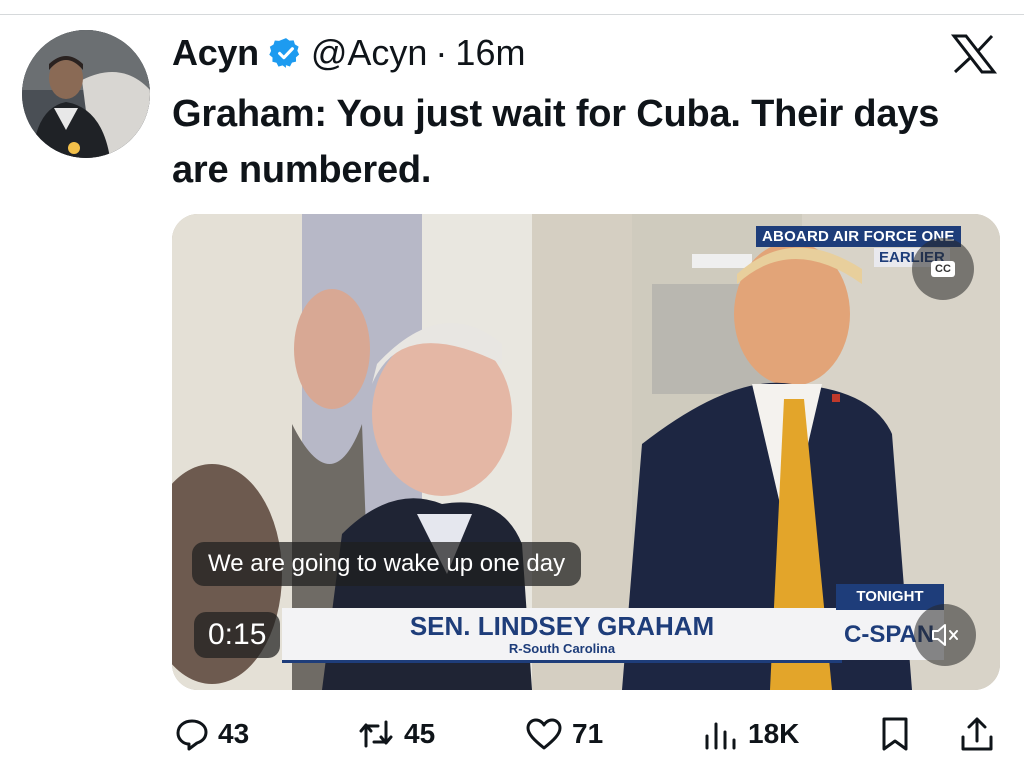 The image size is (1024, 757). What do you see at coordinates (562, 648) in the screenshot?
I see `lower-third-subtitle: R-South Carolina` at bounding box center [562, 648].